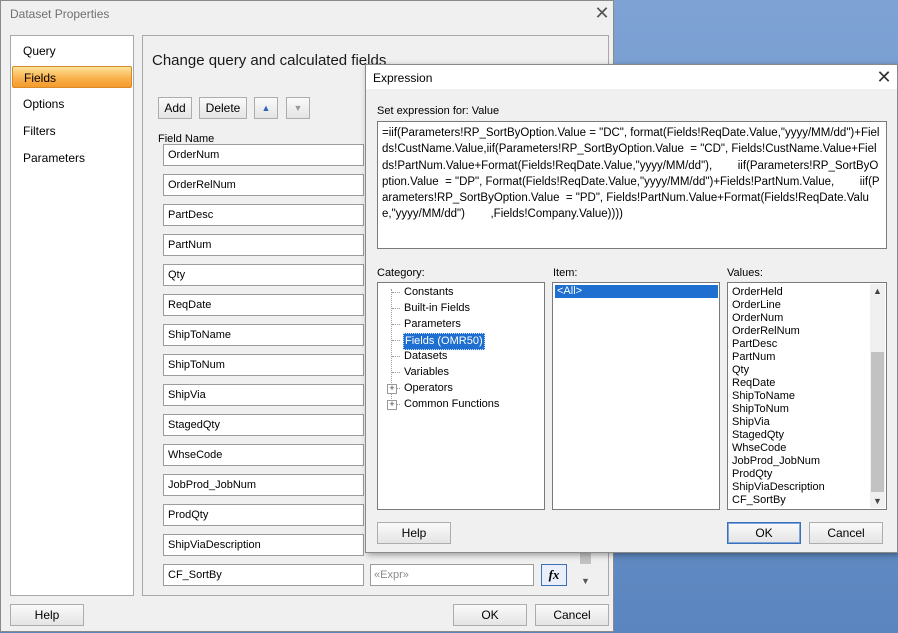 Image resolution: width=898 pixels, height=633 pixels. What do you see at coordinates (269, 60) in the screenshot?
I see `panel-title: Change query and calculated fields` at bounding box center [269, 60].